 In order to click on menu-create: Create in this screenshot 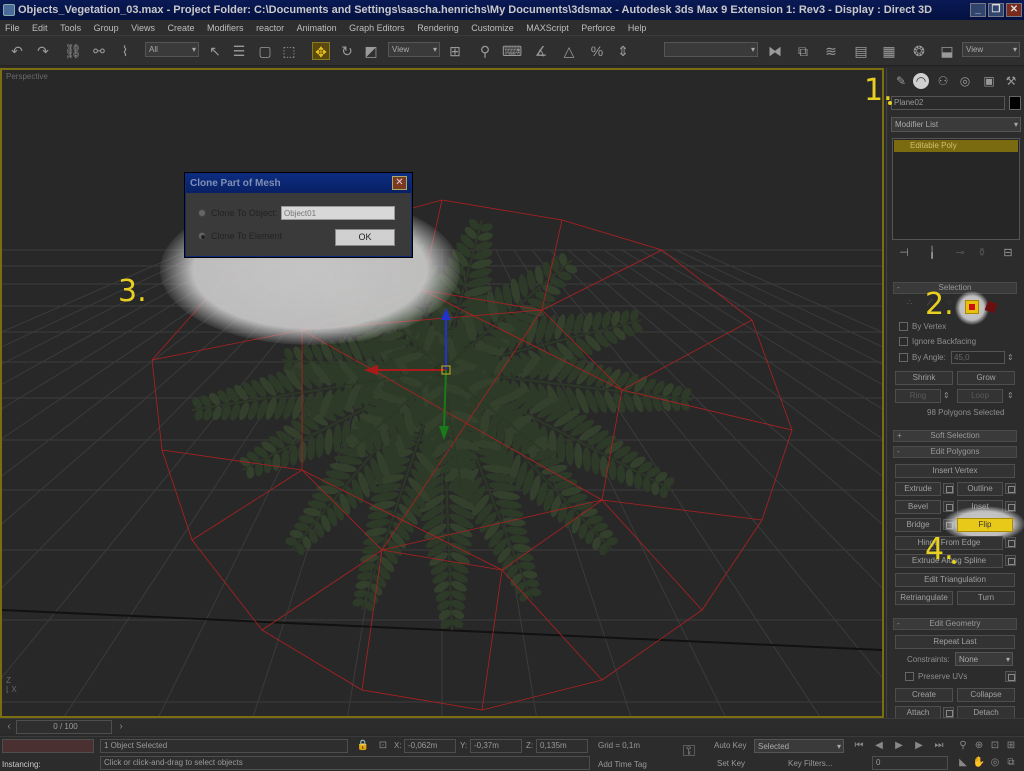, I will do `click(181, 28)`.